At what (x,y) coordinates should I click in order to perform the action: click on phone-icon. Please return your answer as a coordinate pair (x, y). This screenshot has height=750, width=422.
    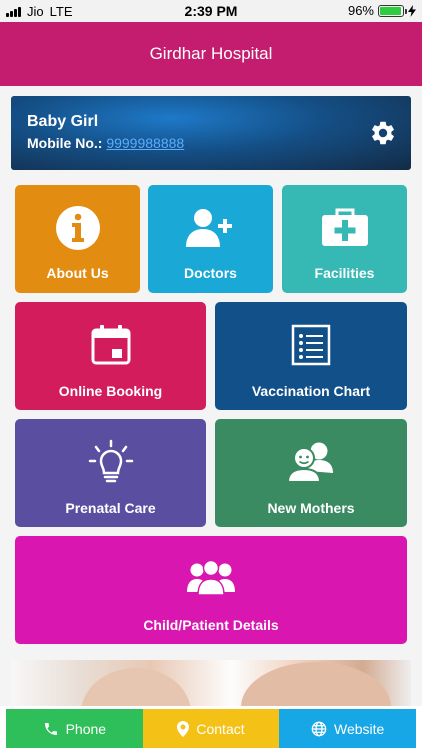
    Looking at the image, I should click on (50, 728).